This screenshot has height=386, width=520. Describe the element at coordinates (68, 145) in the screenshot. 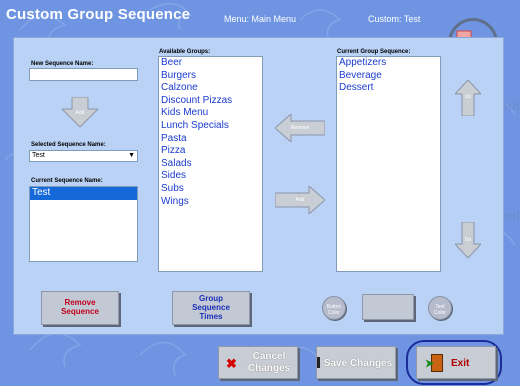

I see `selected-sequence-label: Selected Sequence Name:` at that location.